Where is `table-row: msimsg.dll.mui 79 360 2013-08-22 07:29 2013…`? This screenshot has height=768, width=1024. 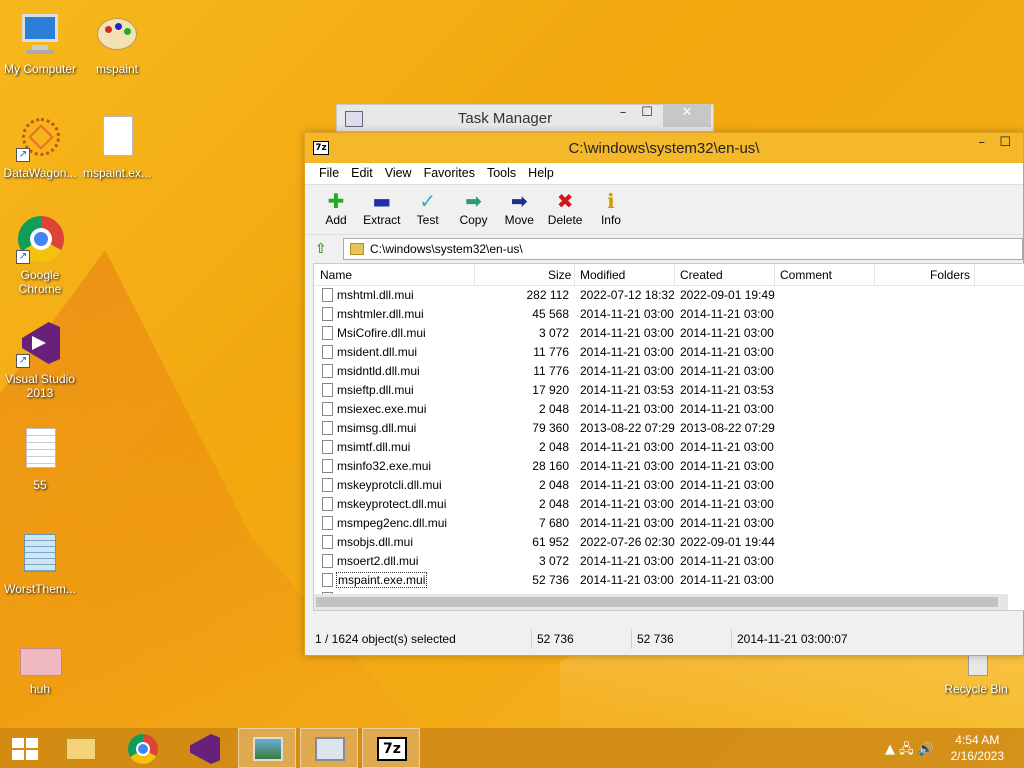 table-row: msimsg.dll.mui 79 360 2013-08-22 07:29 2013… is located at coordinates (669, 428).